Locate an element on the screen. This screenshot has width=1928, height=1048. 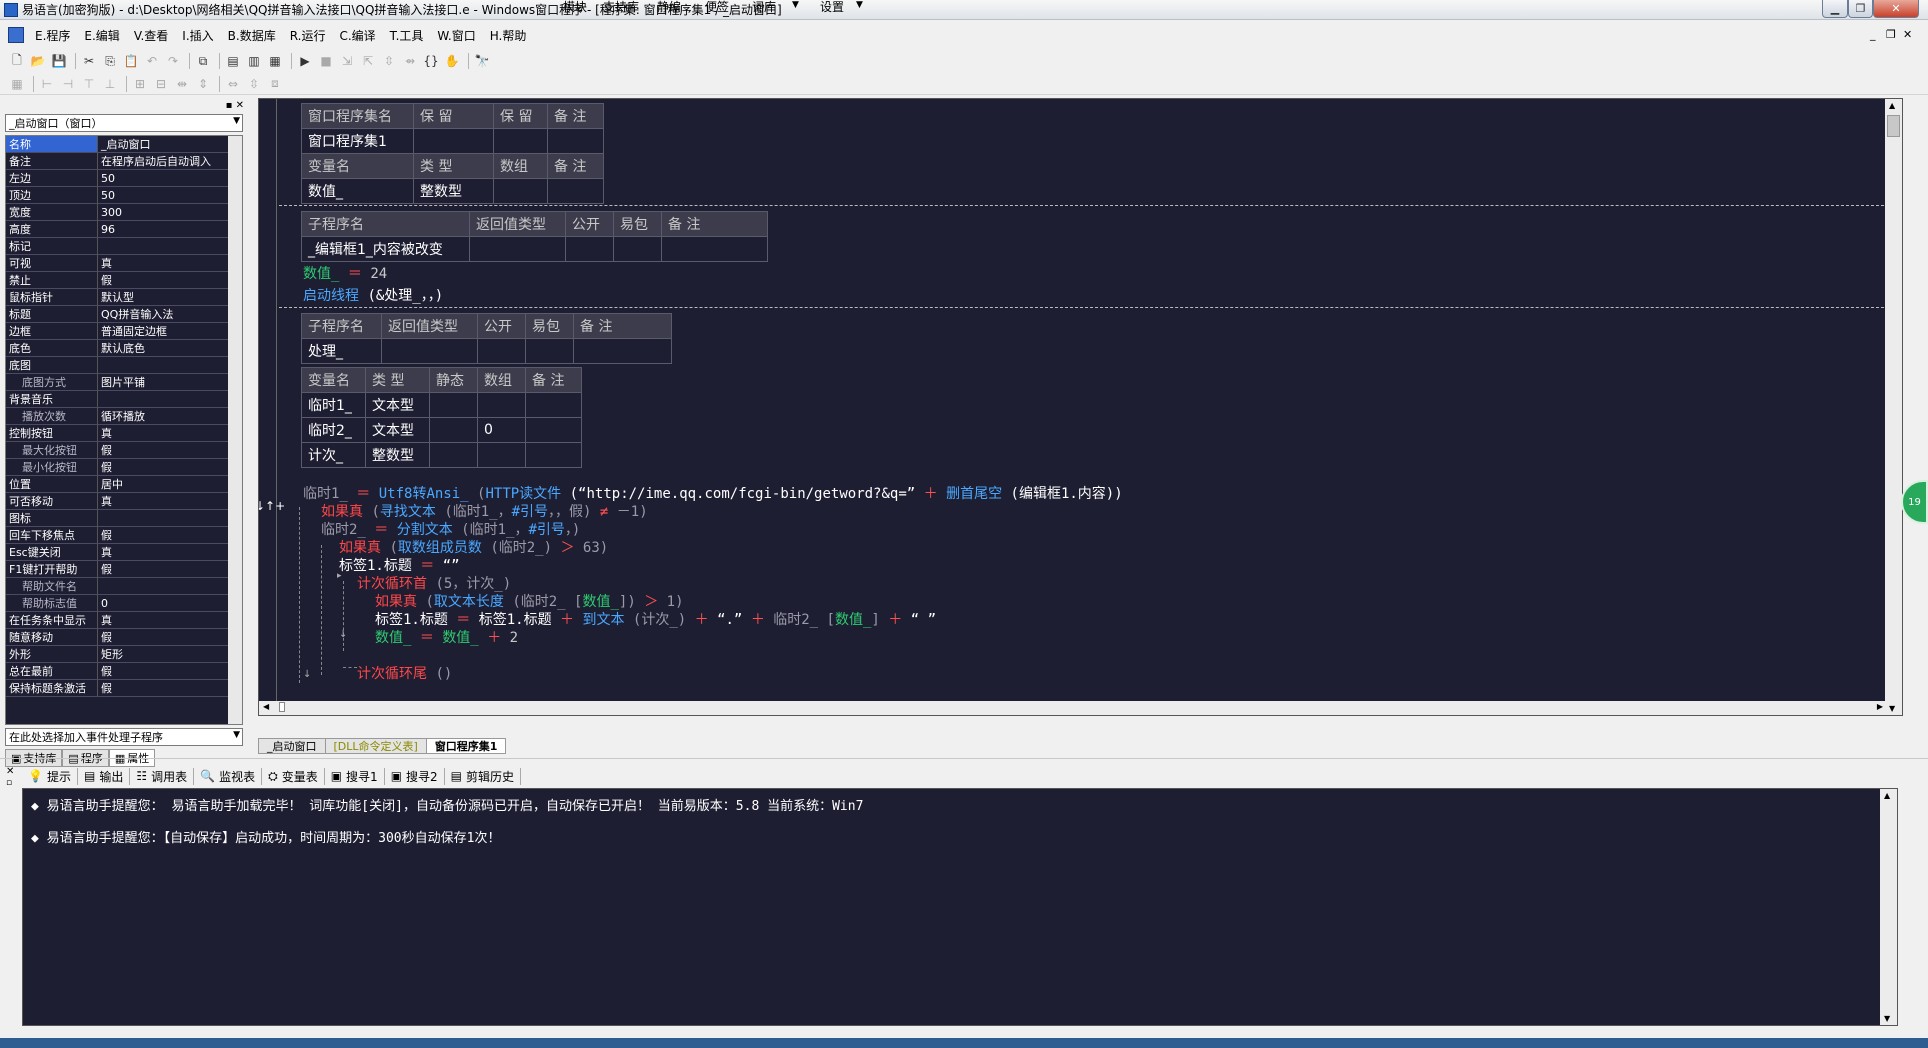
property-value: QQ拼音输入法 is located at coordinates (170, 314).